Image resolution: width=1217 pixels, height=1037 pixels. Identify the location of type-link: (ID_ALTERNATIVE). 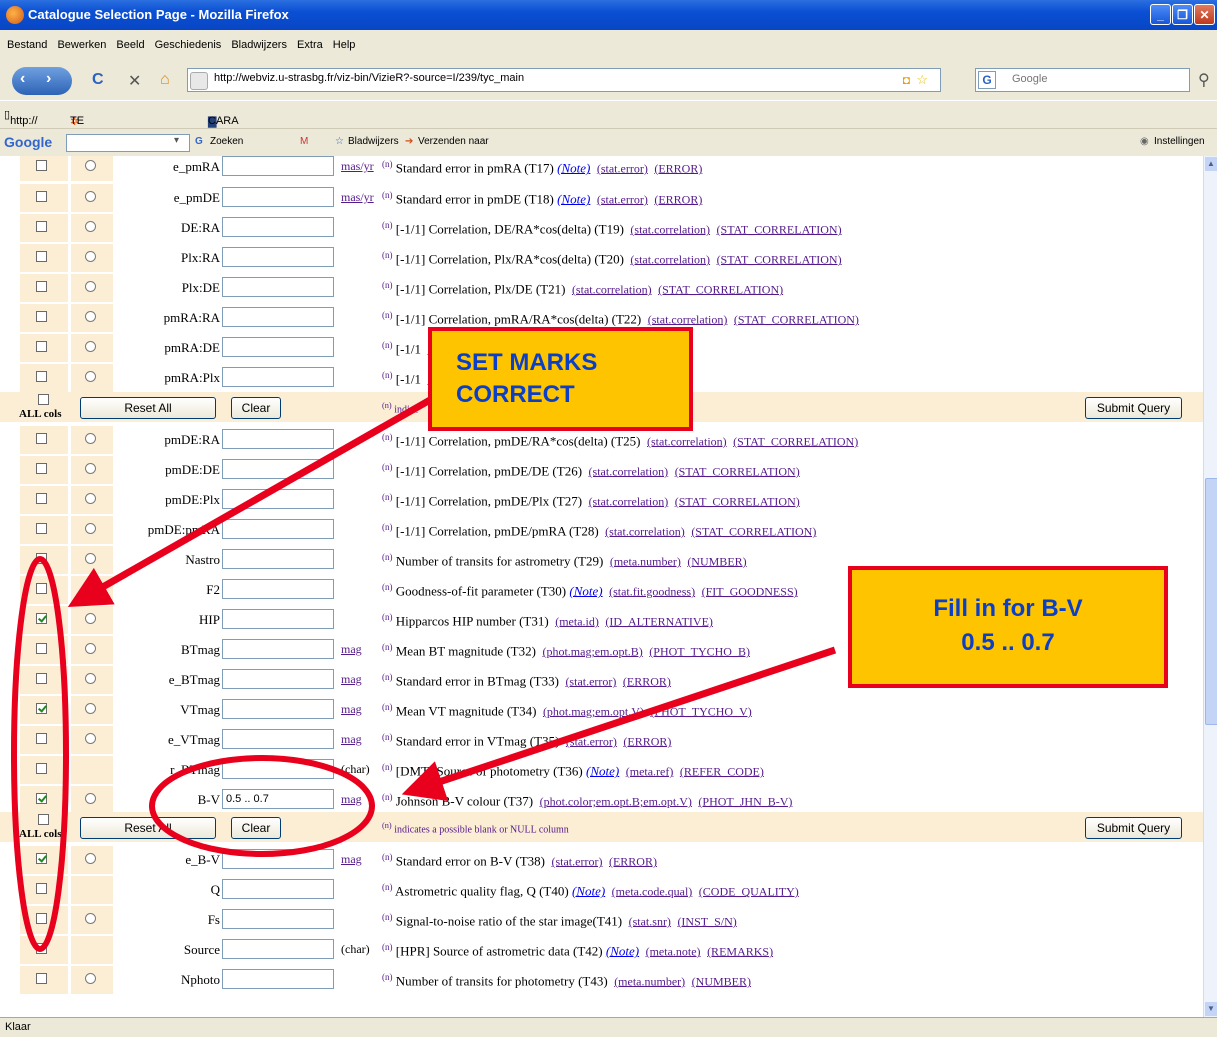
(659, 621).